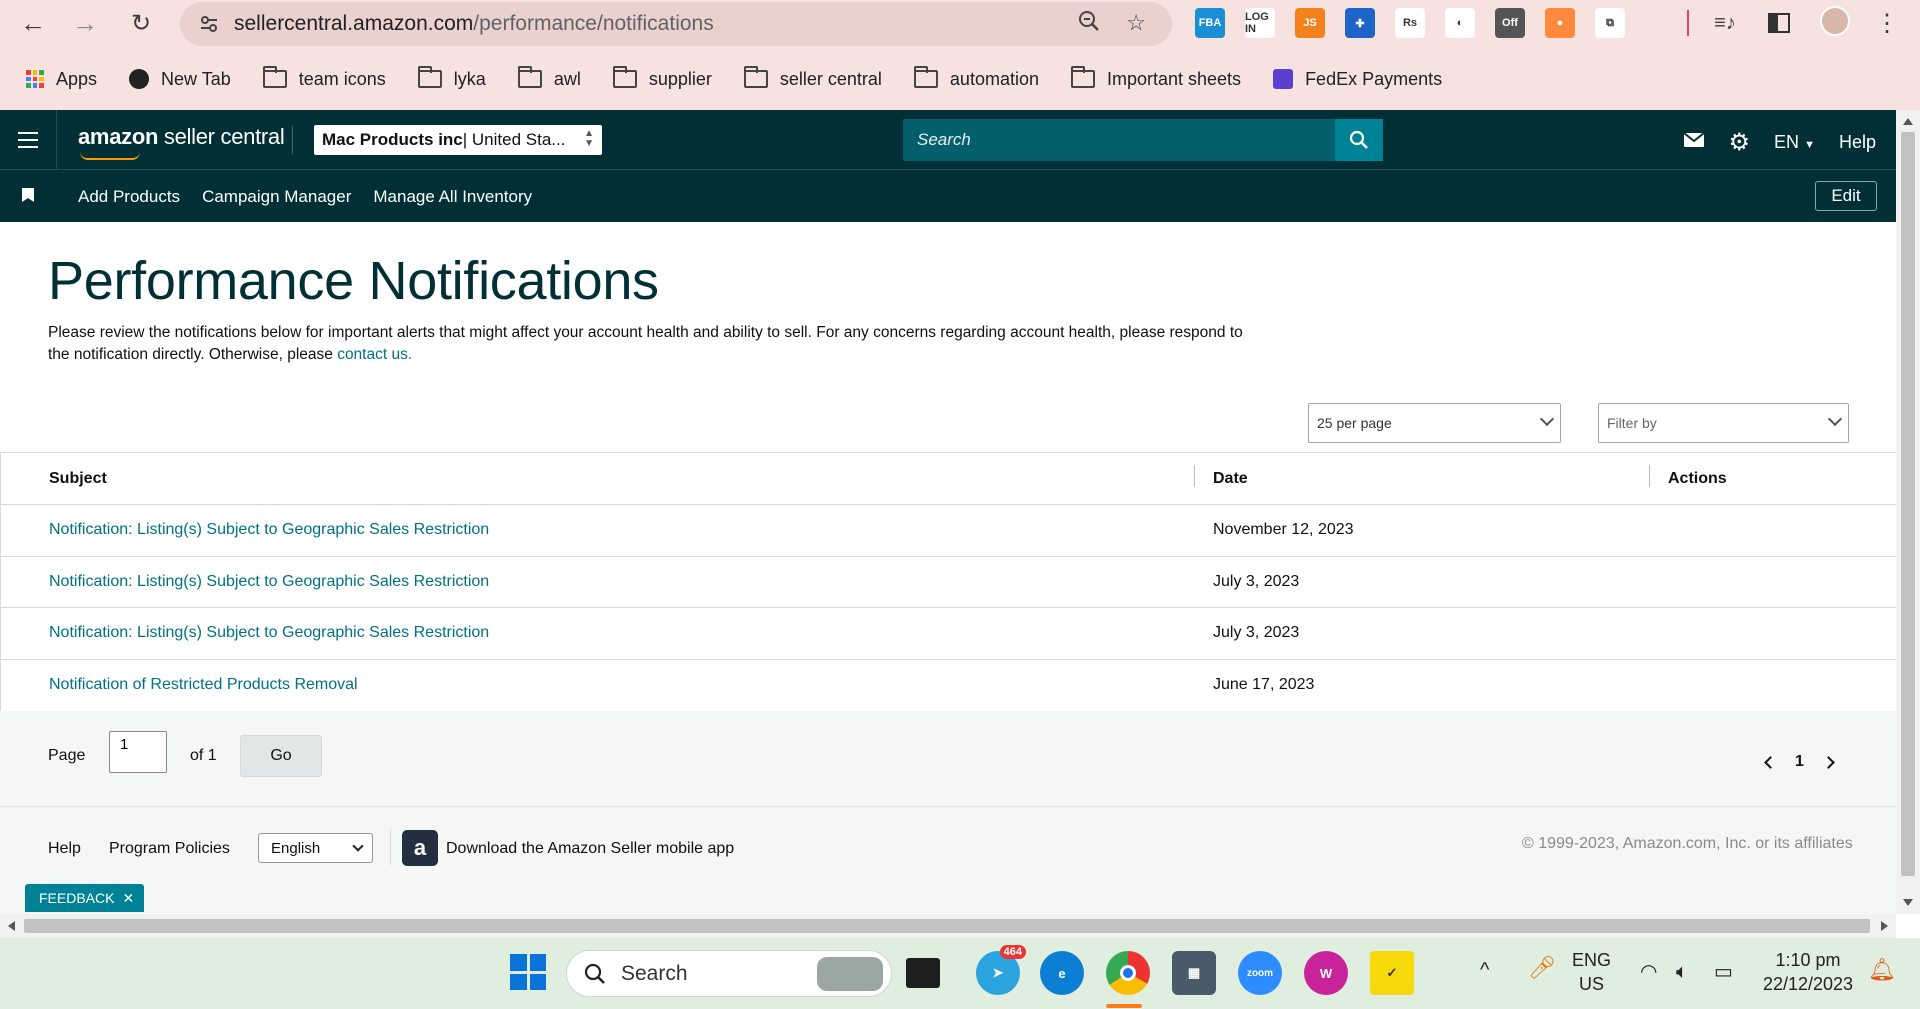 This screenshot has width=1920, height=1009. Describe the element at coordinates (1136, 24) in the screenshot. I see `star-bookmark-icon: ☆` at that location.